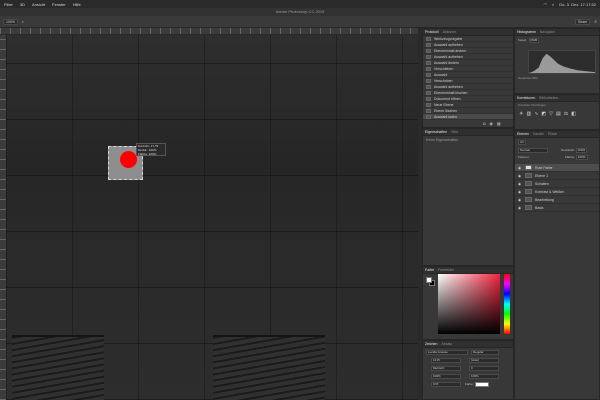  I want to click on hue-saturation-icon: ▤, so click(558, 114).